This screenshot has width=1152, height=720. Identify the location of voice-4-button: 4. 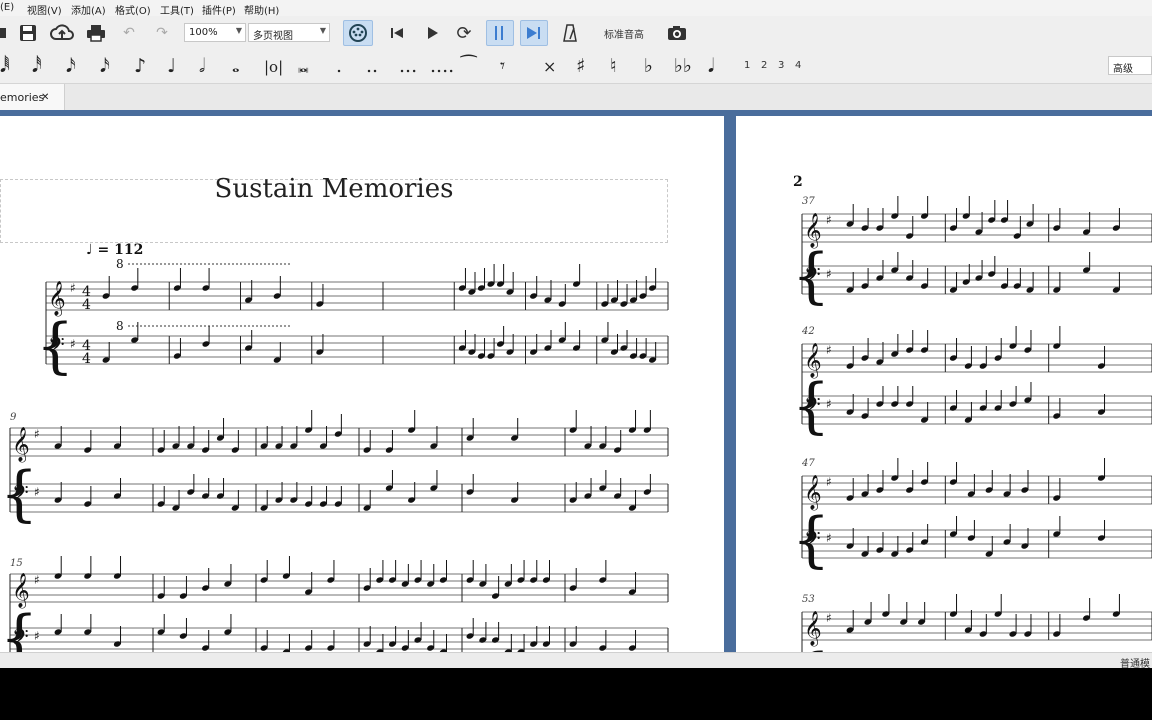
(798, 65).